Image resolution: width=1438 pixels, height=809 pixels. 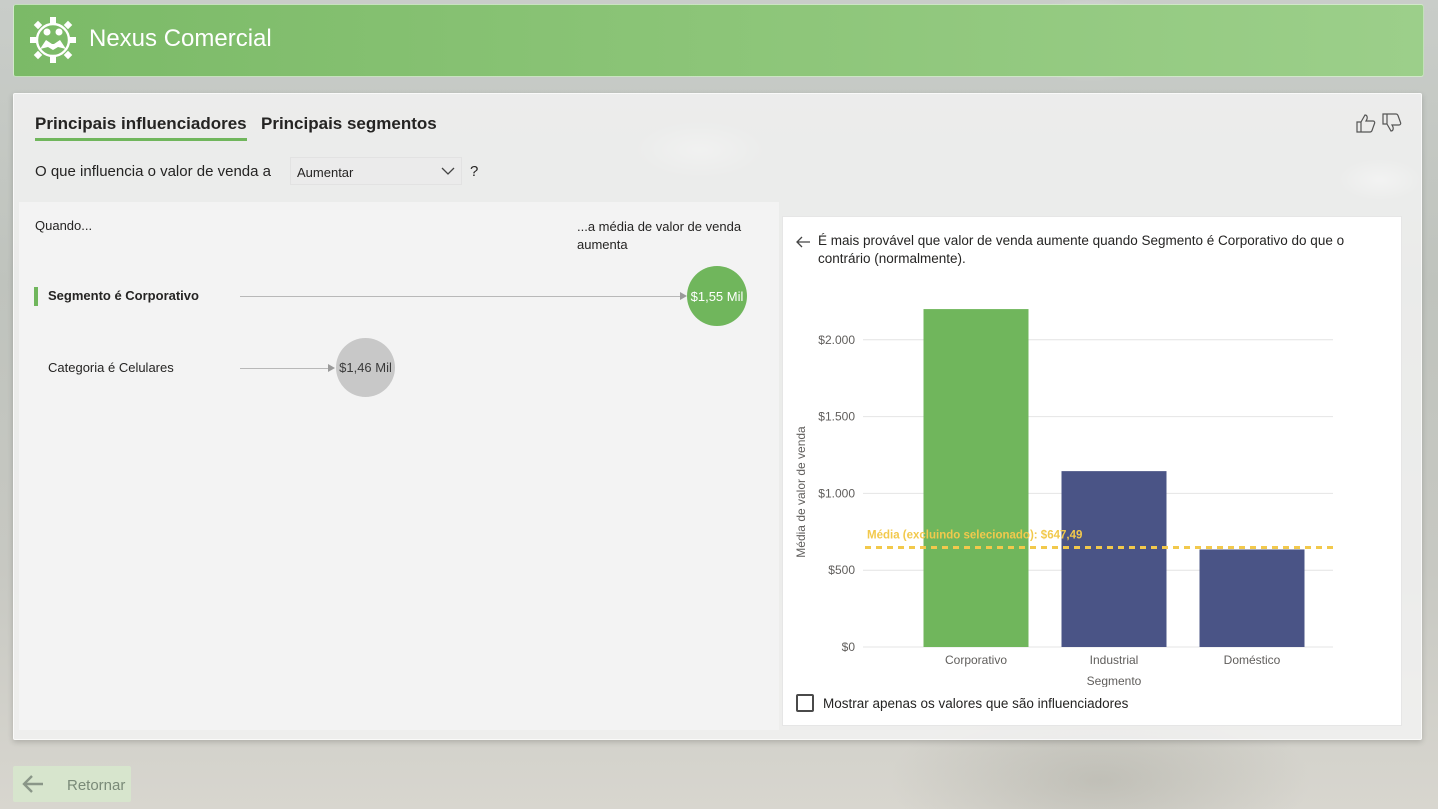 What do you see at coordinates (974, 536) in the screenshot?
I see `average-reference-label: Média (excluindo selecionado): $647,49` at bounding box center [974, 536].